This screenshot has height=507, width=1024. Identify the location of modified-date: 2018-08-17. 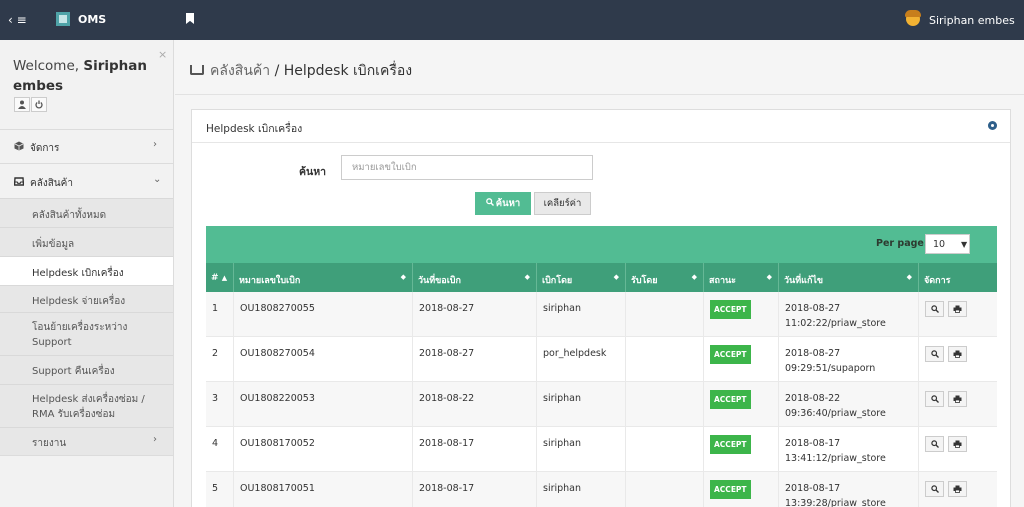
(813, 488).